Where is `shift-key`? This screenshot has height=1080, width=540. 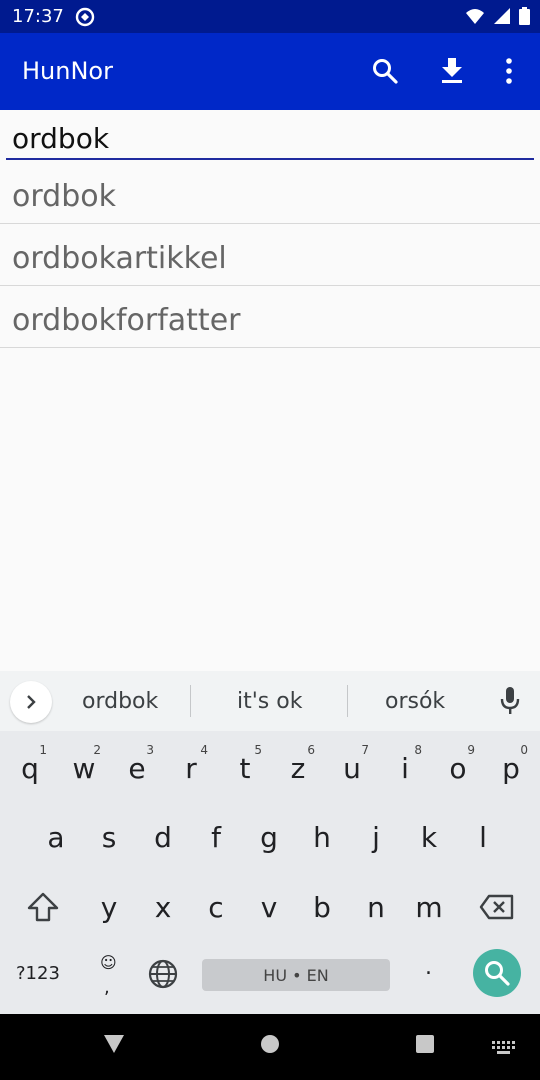
shift-key is located at coordinates (43, 907).